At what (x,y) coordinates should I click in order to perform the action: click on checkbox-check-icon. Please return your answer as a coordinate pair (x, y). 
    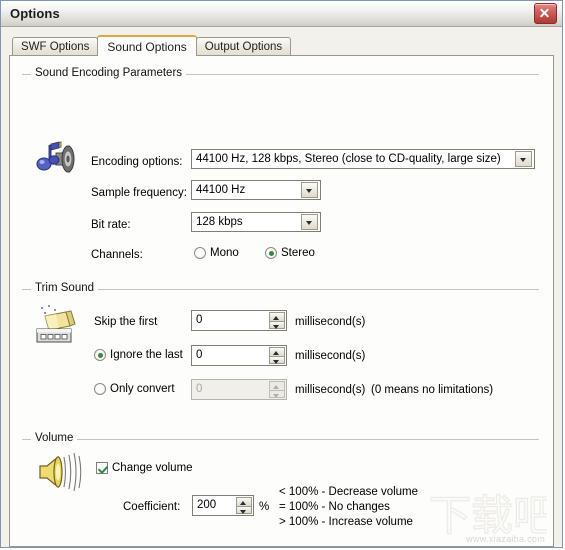
    Looking at the image, I should click on (102, 468).